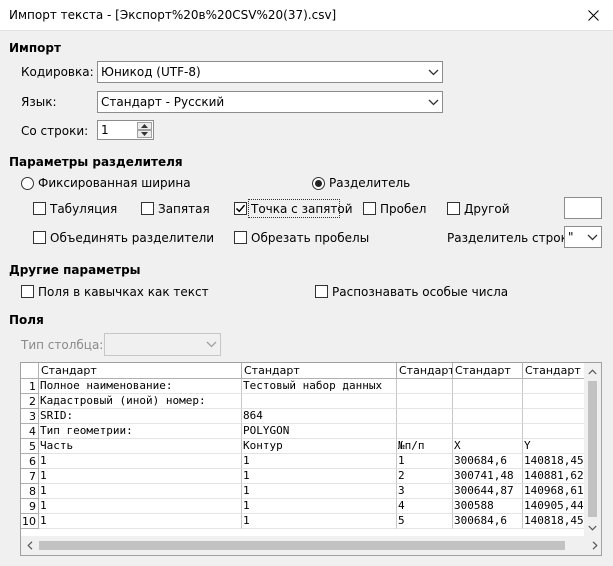 This screenshot has width=613, height=566. What do you see at coordinates (403, 209) in the screenshot?
I see `space-label: Пробел` at bounding box center [403, 209].